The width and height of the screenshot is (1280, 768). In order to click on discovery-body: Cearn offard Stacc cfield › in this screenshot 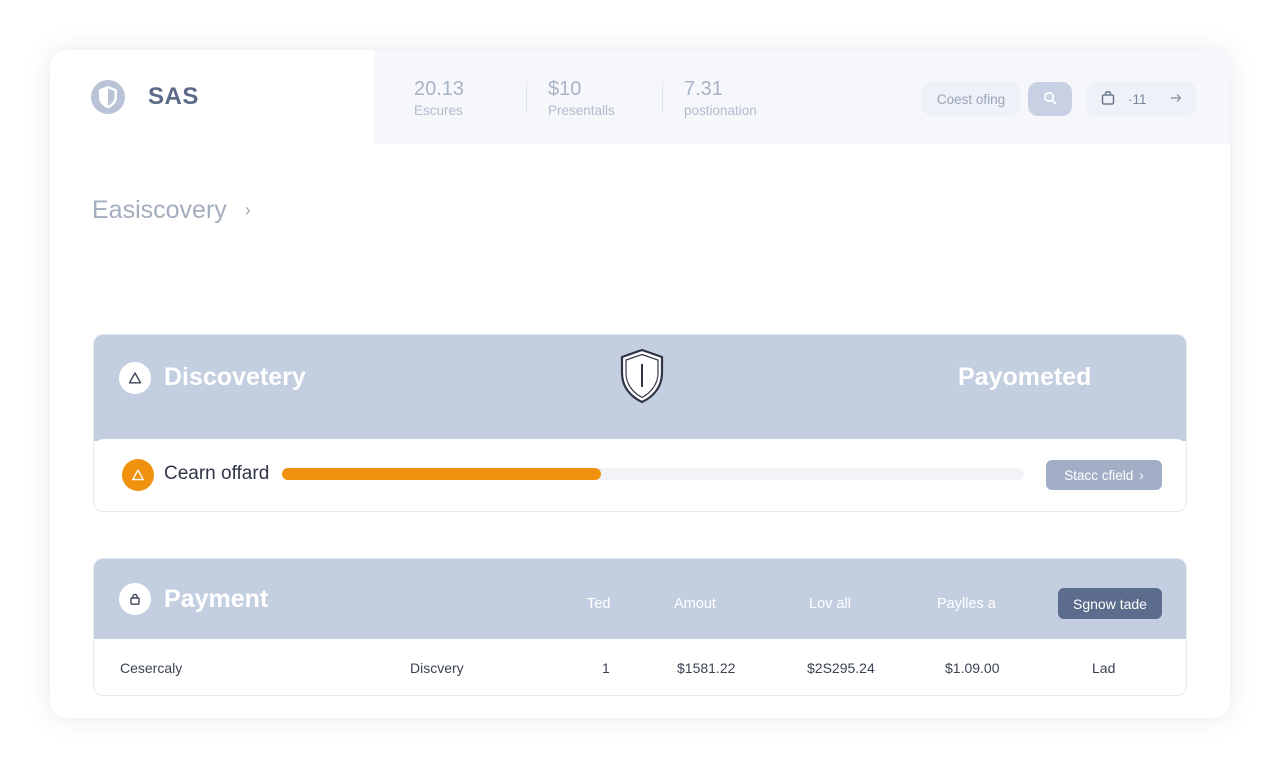, I will do `click(640, 475)`.